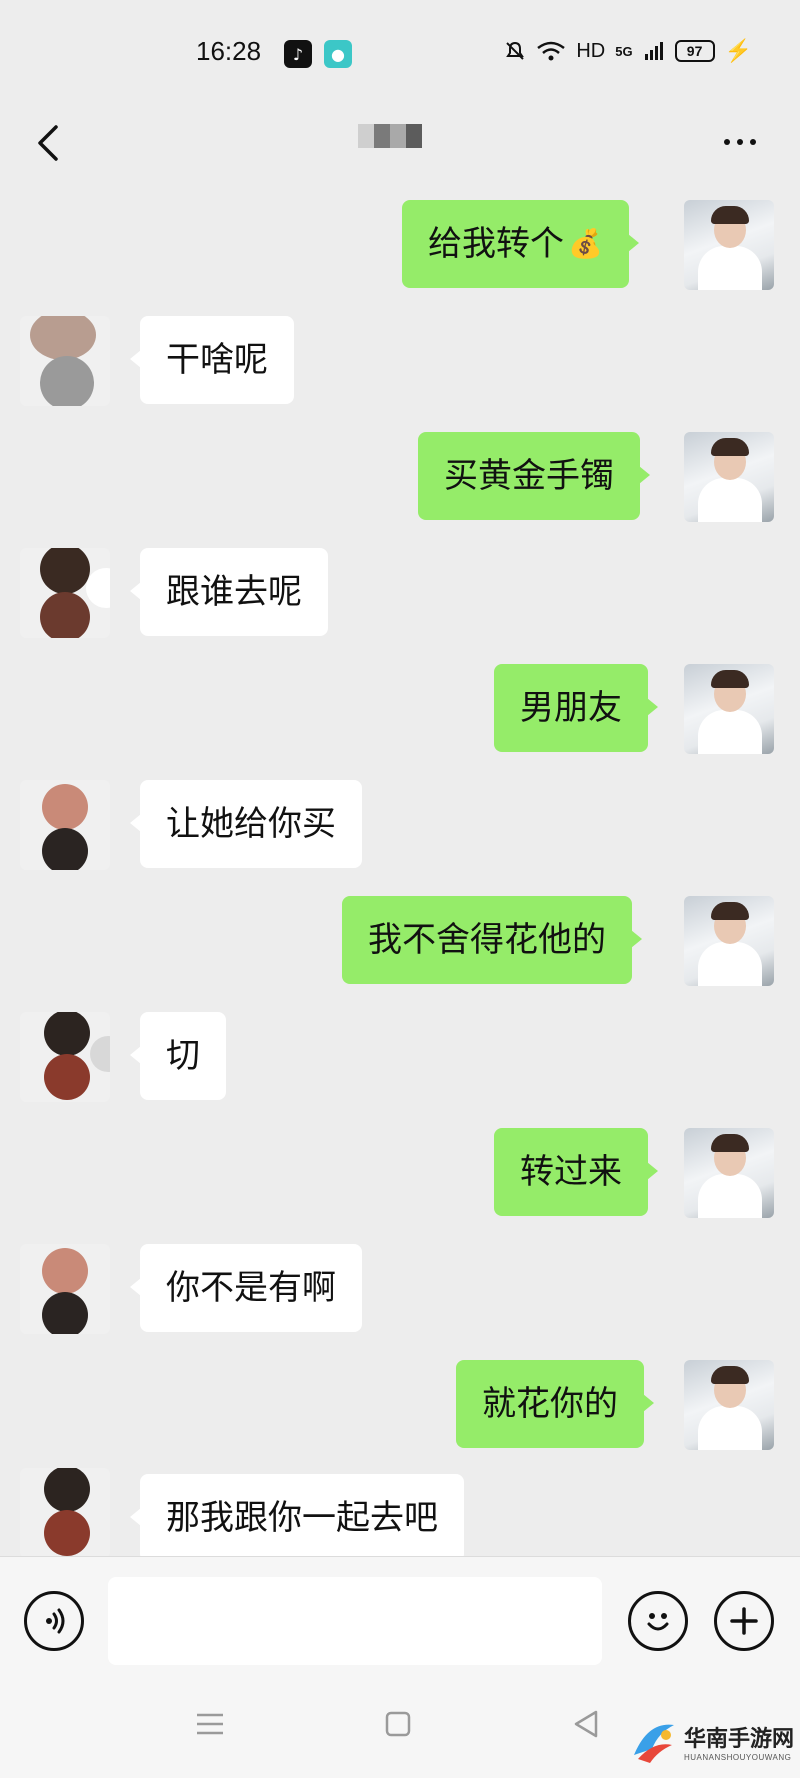 Image resolution: width=800 pixels, height=1778 pixels. What do you see at coordinates (571, 1172) in the screenshot?
I see `message-text: 转过来` at bounding box center [571, 1172].